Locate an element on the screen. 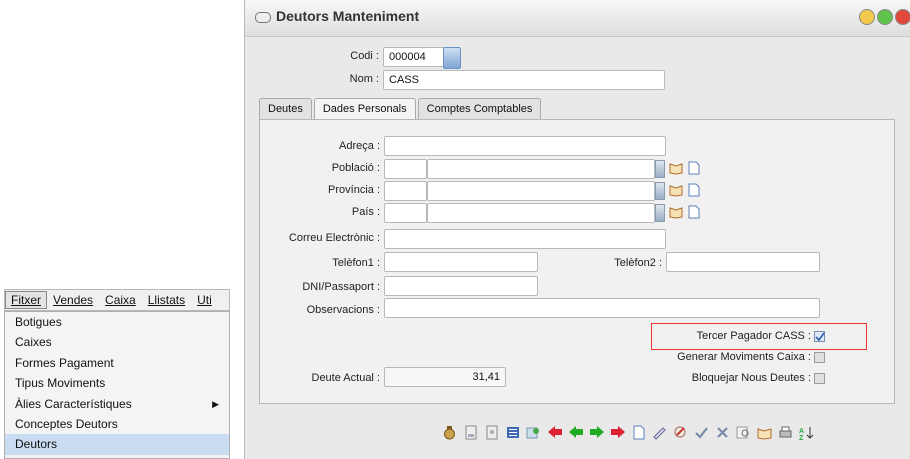 This screenshot has width=910, height=459. window-title: Deutors Manteniment is located at coordinates (348, 16).